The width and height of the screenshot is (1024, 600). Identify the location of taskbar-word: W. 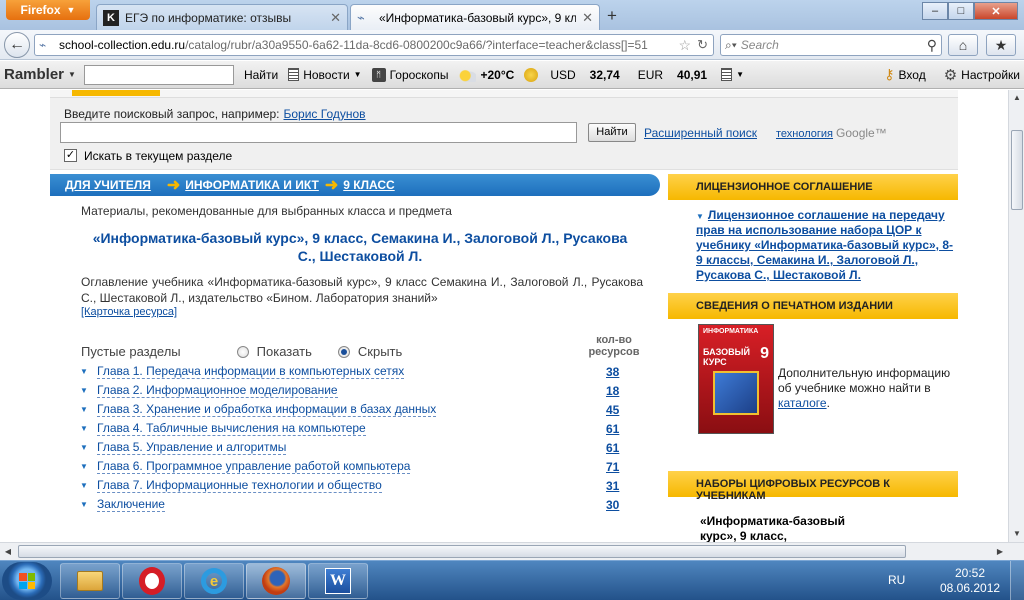
(338, 581).